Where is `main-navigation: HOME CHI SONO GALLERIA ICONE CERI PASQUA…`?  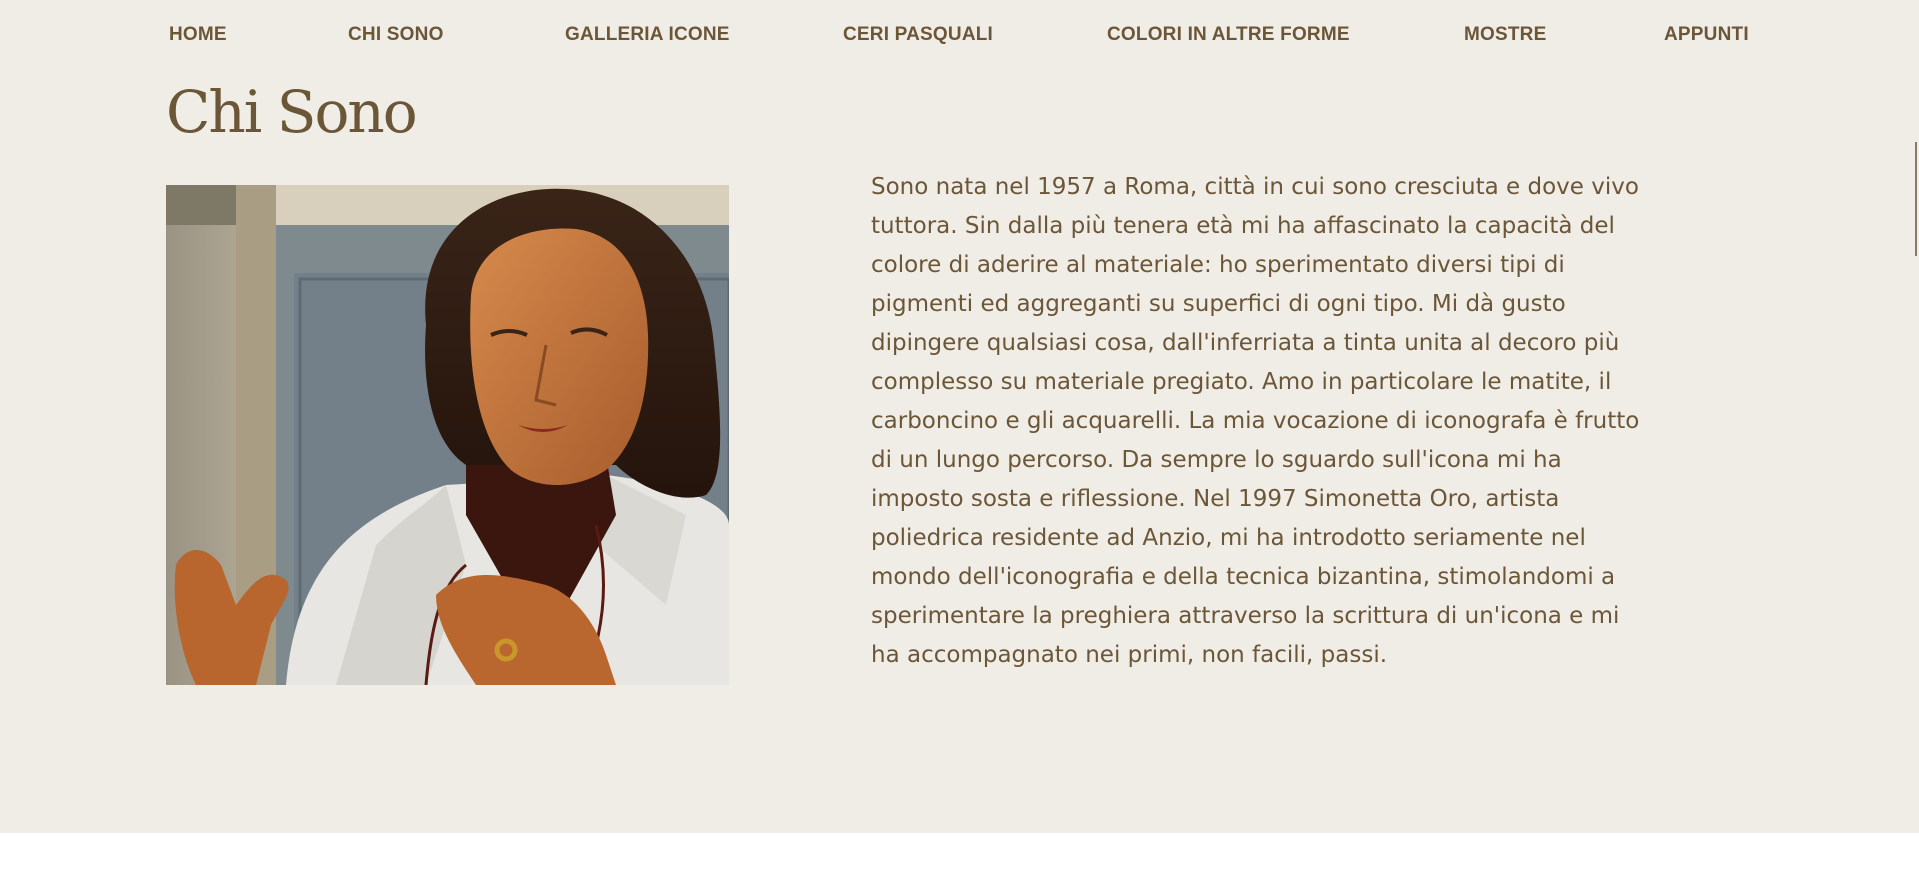
main-navigation: HOME CHI SONO GALLERIA ICONE CERI PASQUA… is located at coordinates (959, 39).